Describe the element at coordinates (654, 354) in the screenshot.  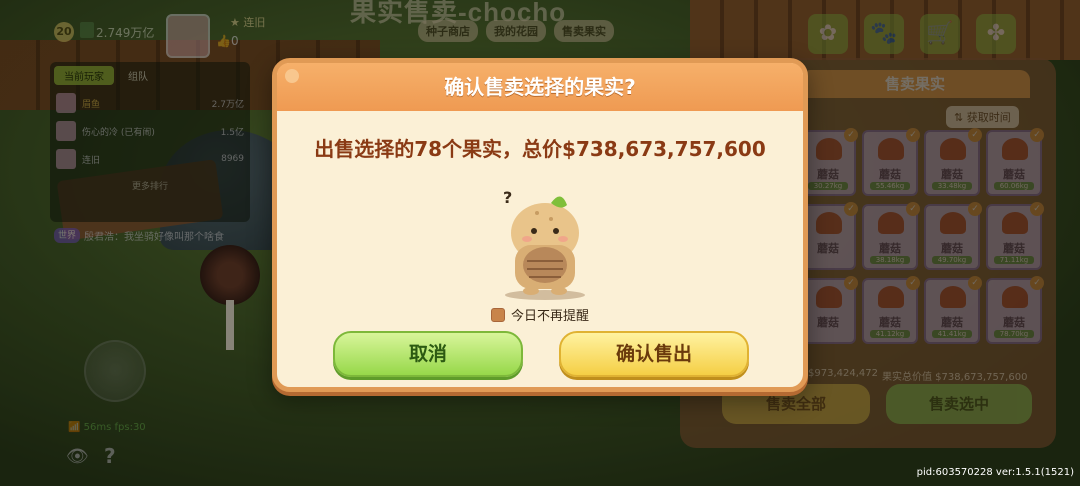
I see `confirm-sell-button: 确认售出` at that location.